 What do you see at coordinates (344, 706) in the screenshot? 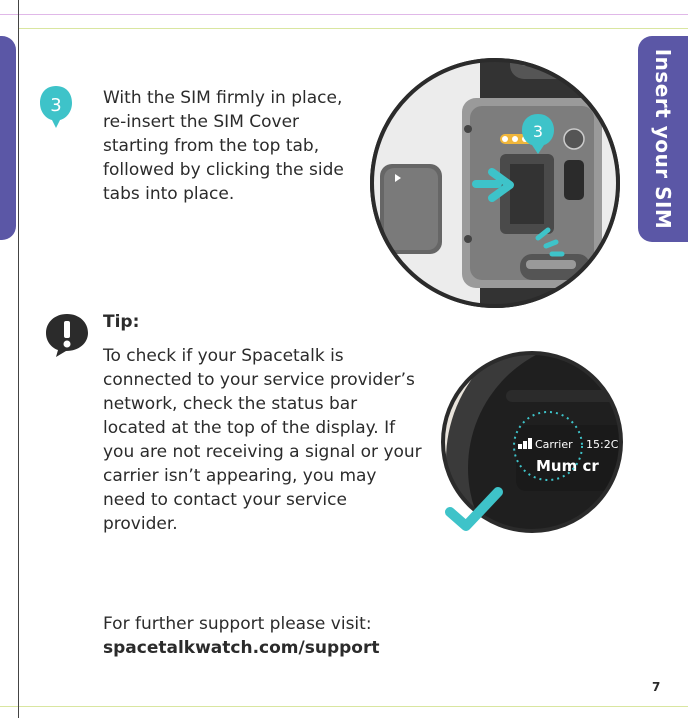
I see `trim-line-bottom` at bounding box center [344, 706].